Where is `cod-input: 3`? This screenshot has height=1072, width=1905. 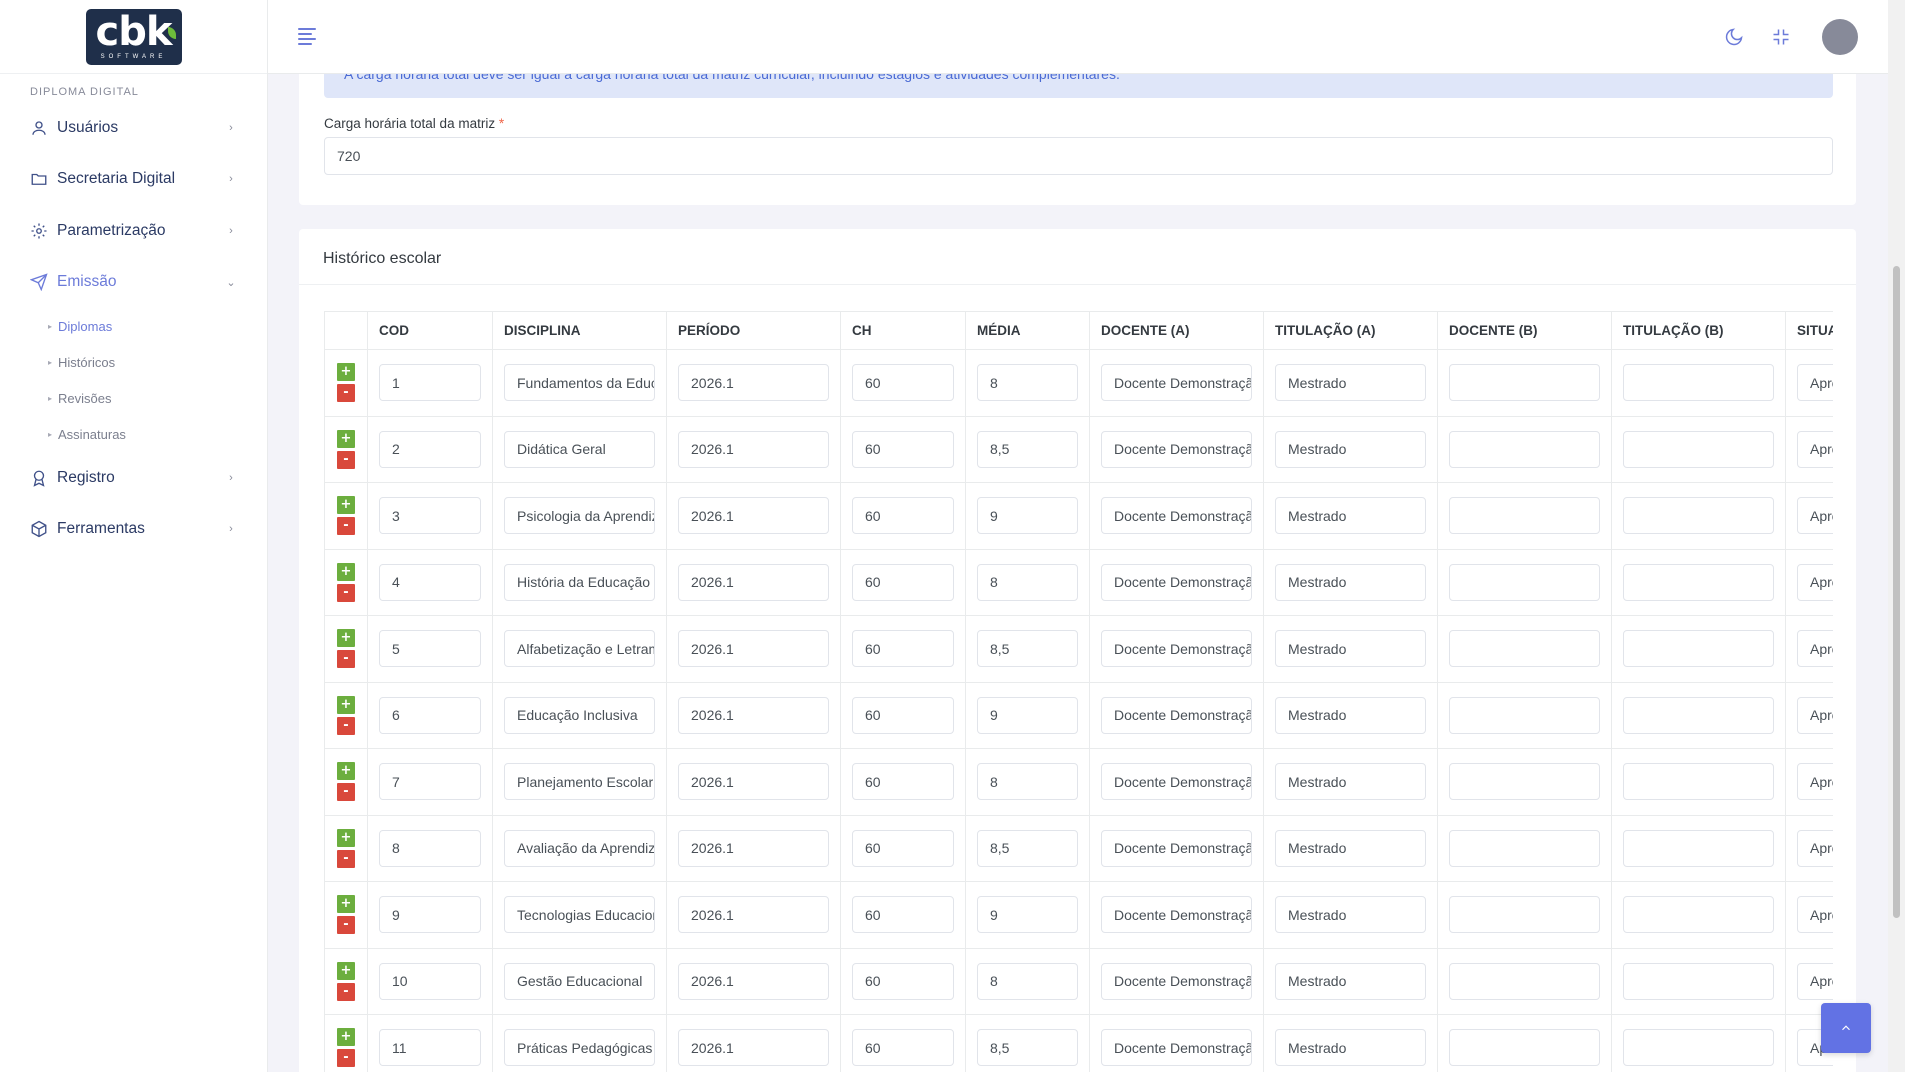 cod-input: 3 is located at coordinates (430, 516).